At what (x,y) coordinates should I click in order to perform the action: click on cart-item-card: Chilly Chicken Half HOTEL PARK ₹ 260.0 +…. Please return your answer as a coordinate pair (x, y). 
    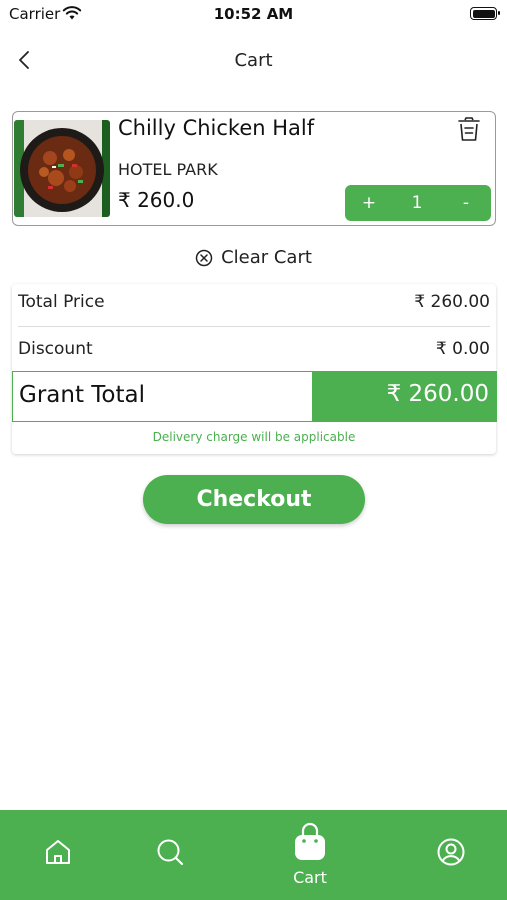
    Looking at the image, I should click on (254, 168).